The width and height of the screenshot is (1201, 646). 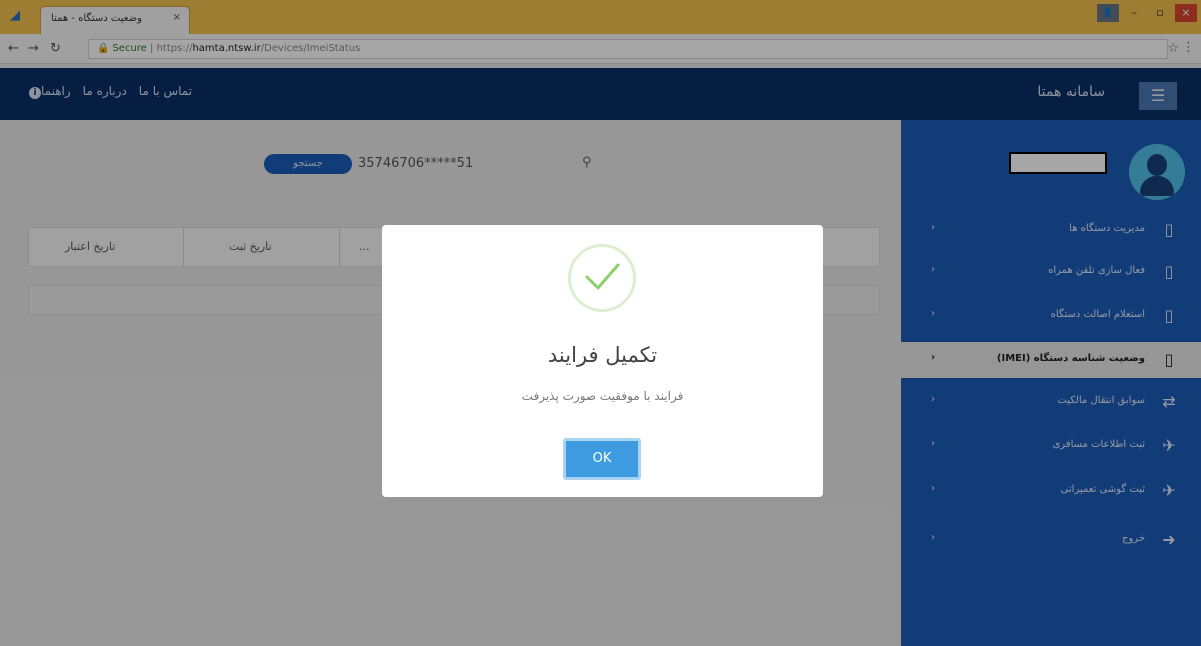 I want to click on modal-message: فرایند با موفقیت صورت پذیرفت, so click(x=602, y=396).